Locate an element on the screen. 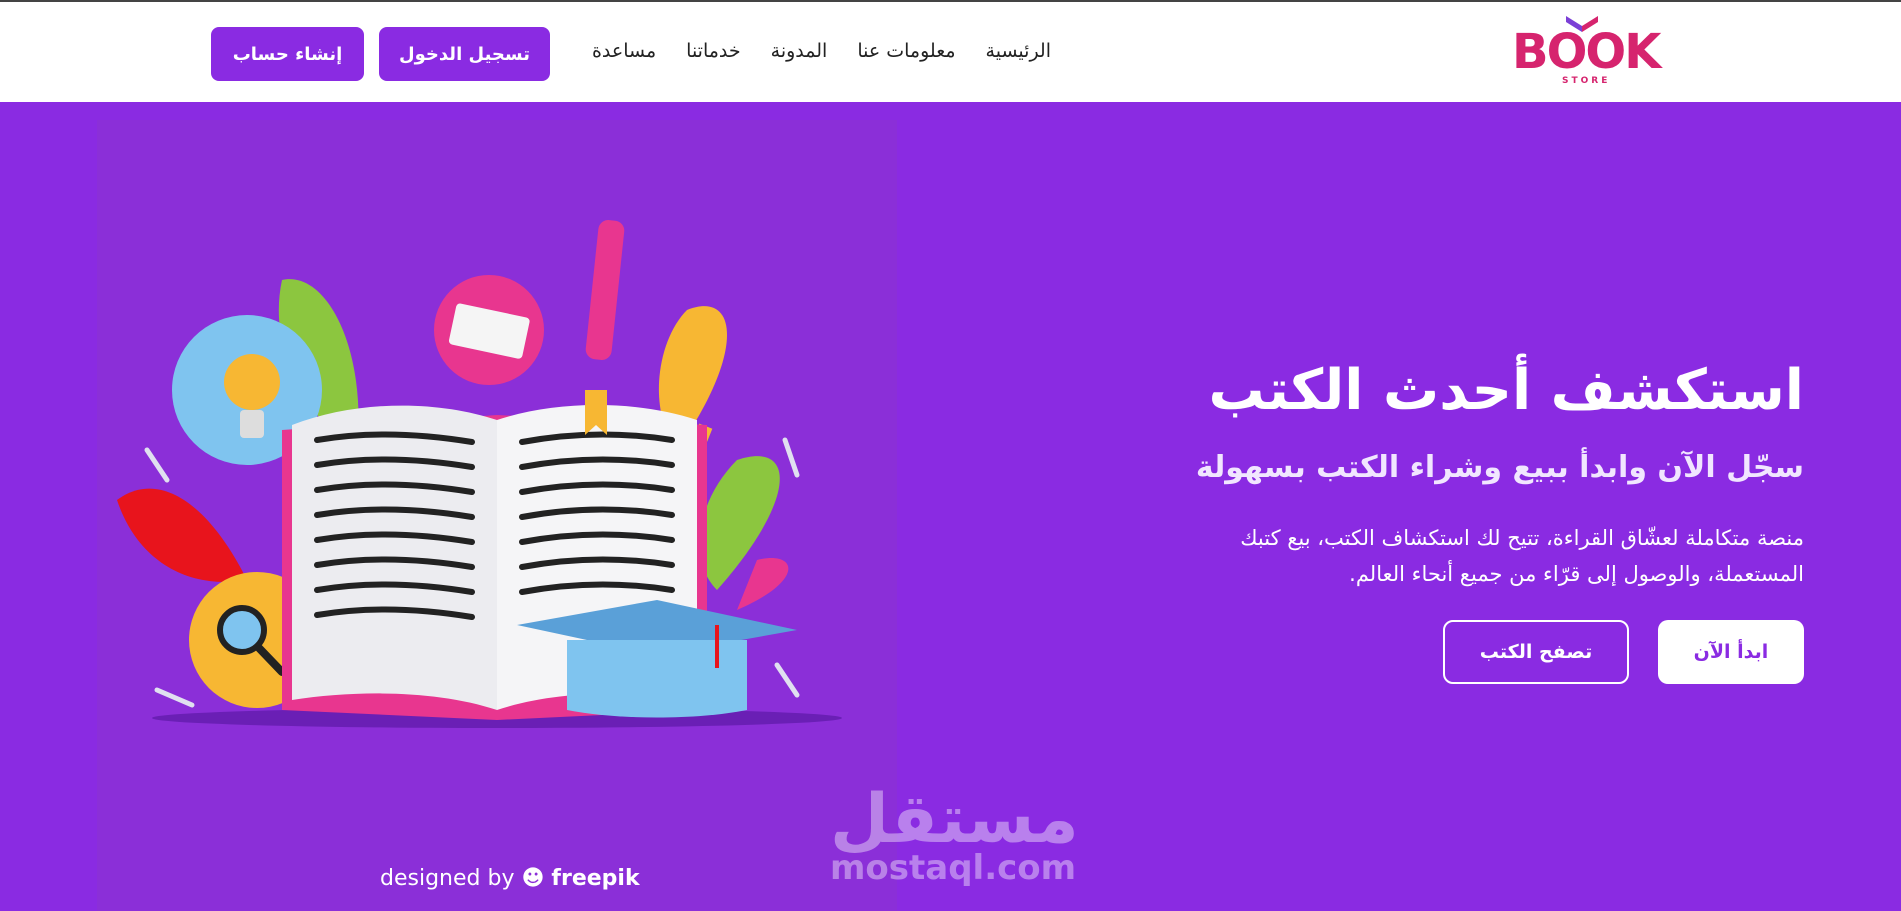  credit-brand: freepik is located at coordinates (595, 878).